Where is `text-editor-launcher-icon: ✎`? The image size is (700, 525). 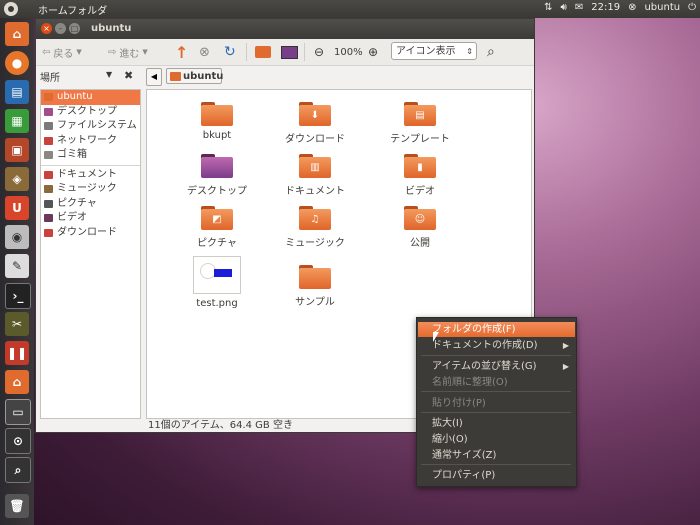 text-editor-launcher-icon: ✎ is located at coordinates (17, 266).